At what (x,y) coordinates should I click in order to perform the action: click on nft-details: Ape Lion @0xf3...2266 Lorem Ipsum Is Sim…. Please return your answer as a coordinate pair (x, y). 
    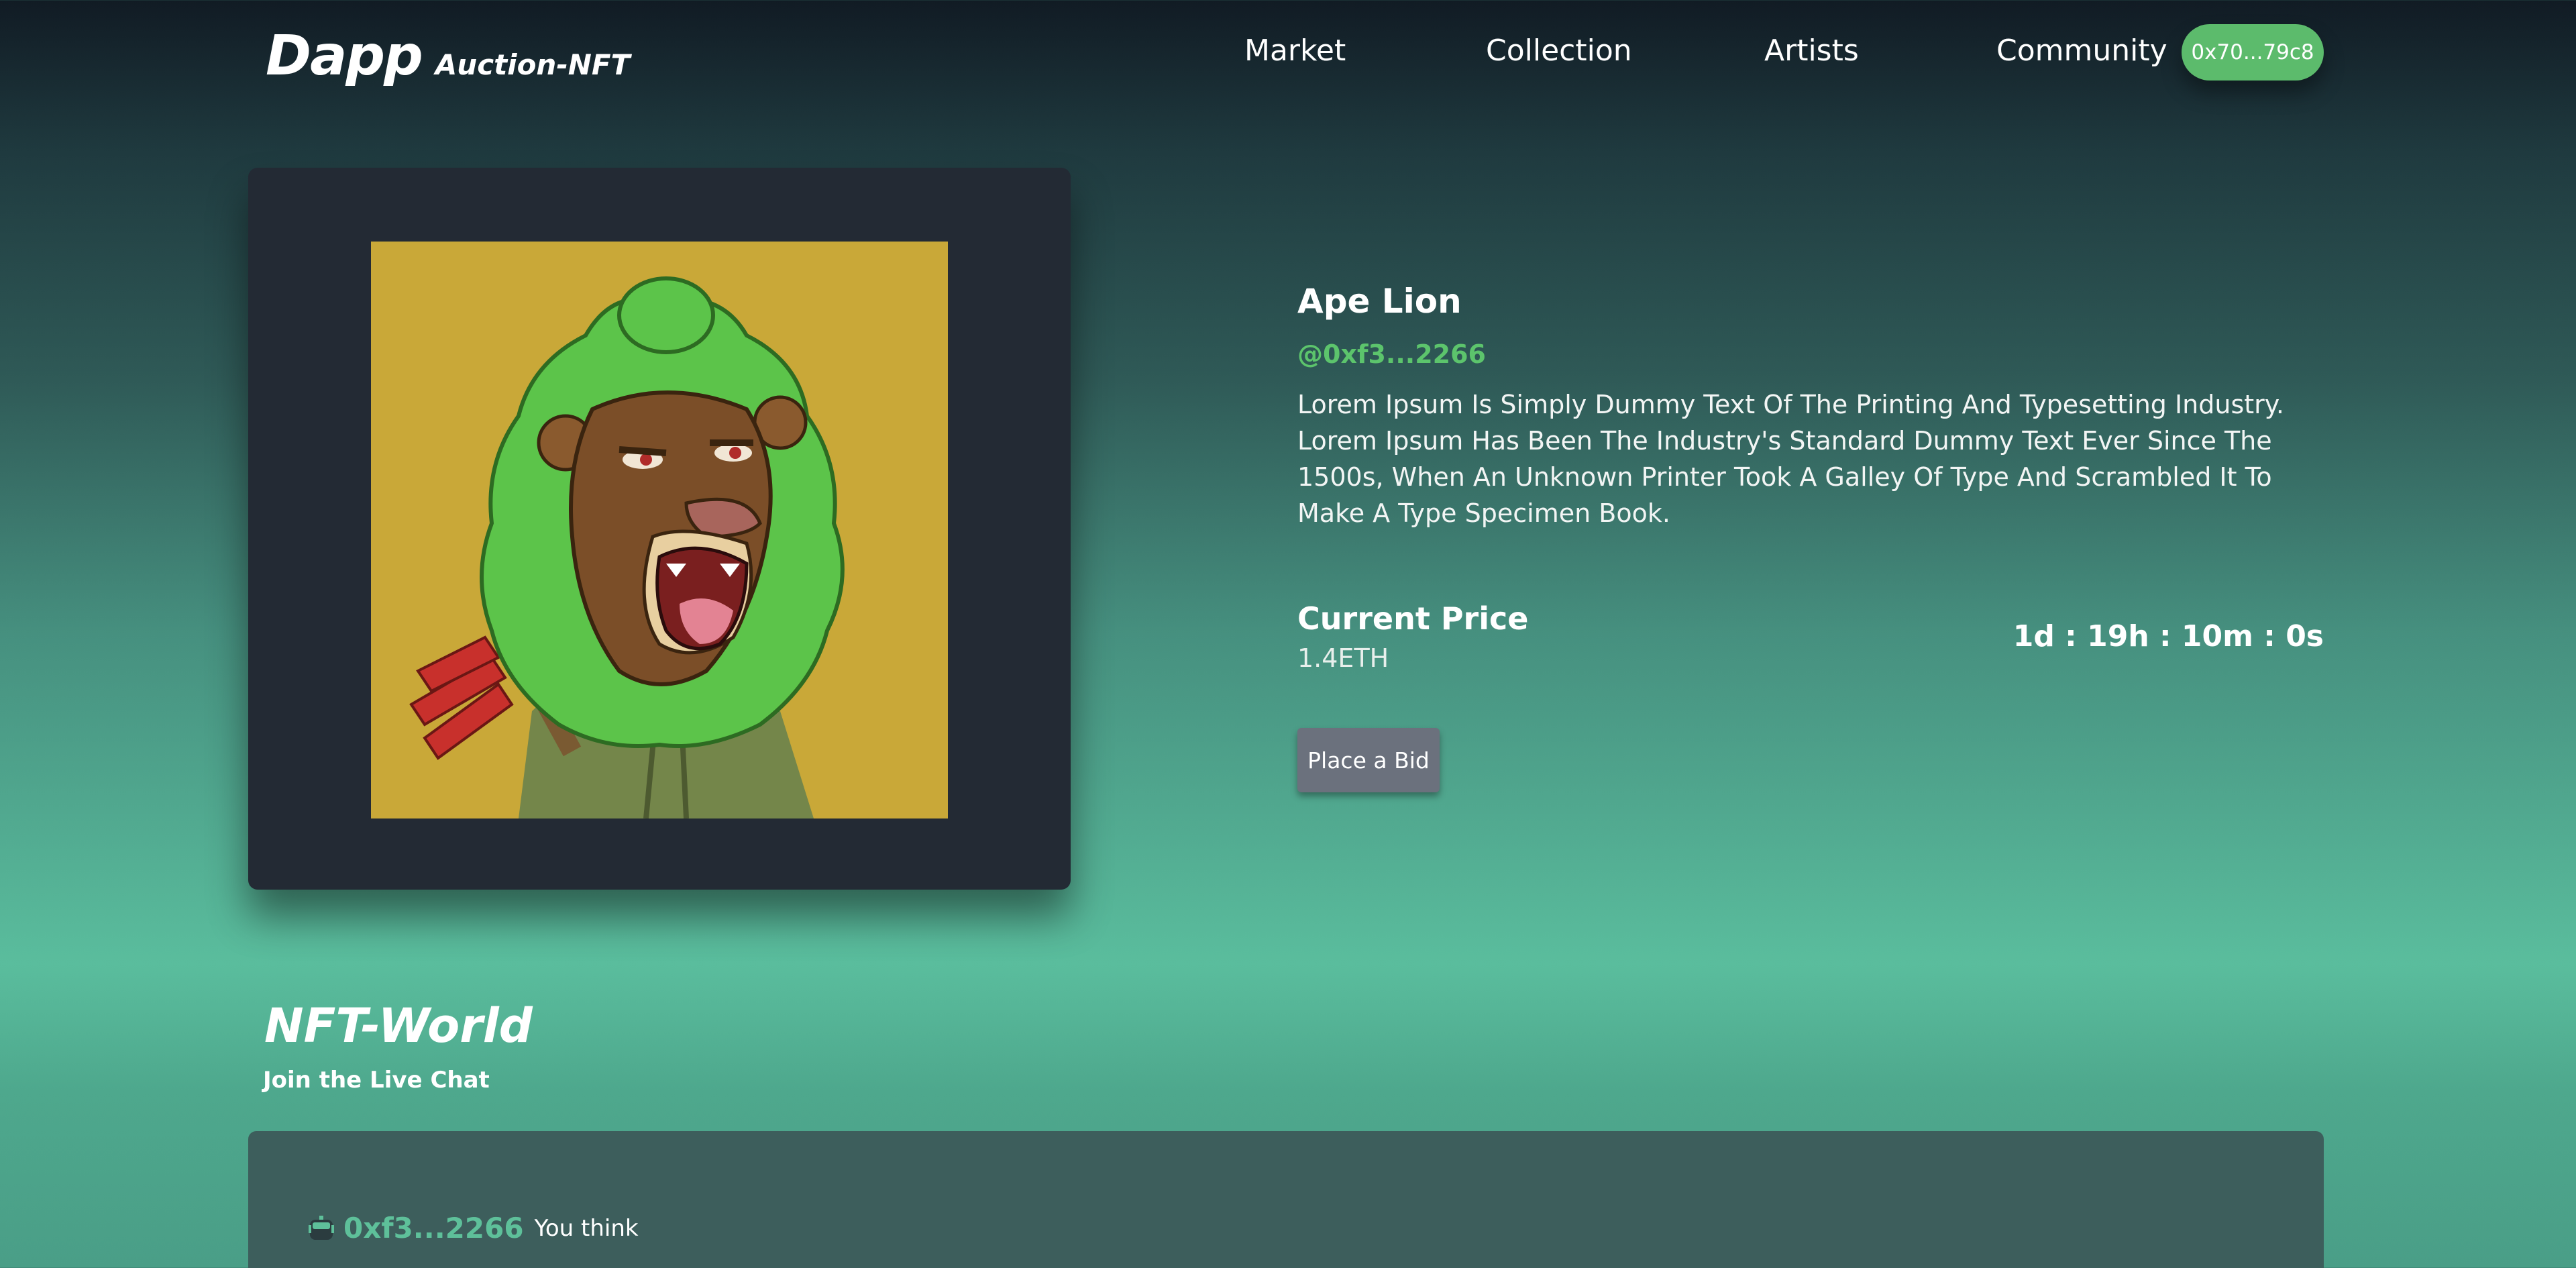
    Looking at the image, I should click on (1810, 407).